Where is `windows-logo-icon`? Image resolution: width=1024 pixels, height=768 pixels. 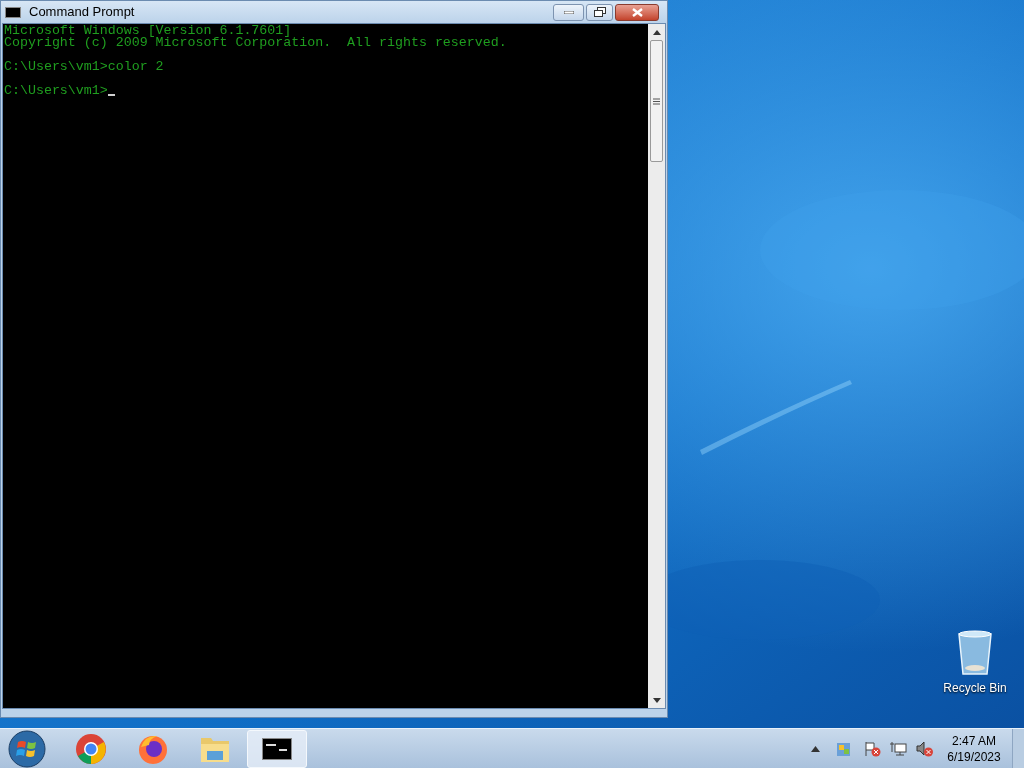 windows-logo-icon is located at coordinates (27, 748).